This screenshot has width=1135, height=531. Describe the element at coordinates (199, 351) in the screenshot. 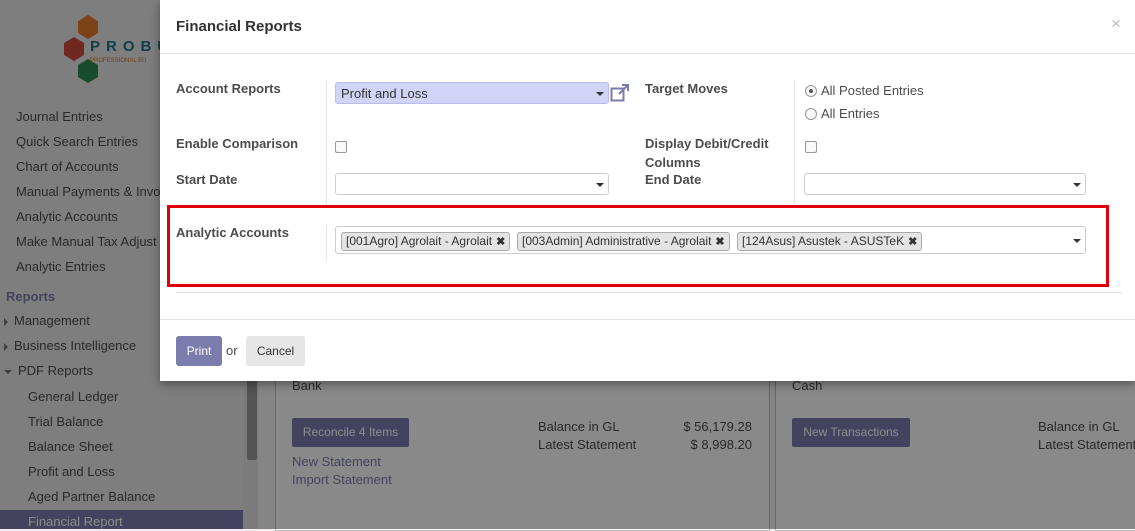

I see `print-button: Print` at that location.